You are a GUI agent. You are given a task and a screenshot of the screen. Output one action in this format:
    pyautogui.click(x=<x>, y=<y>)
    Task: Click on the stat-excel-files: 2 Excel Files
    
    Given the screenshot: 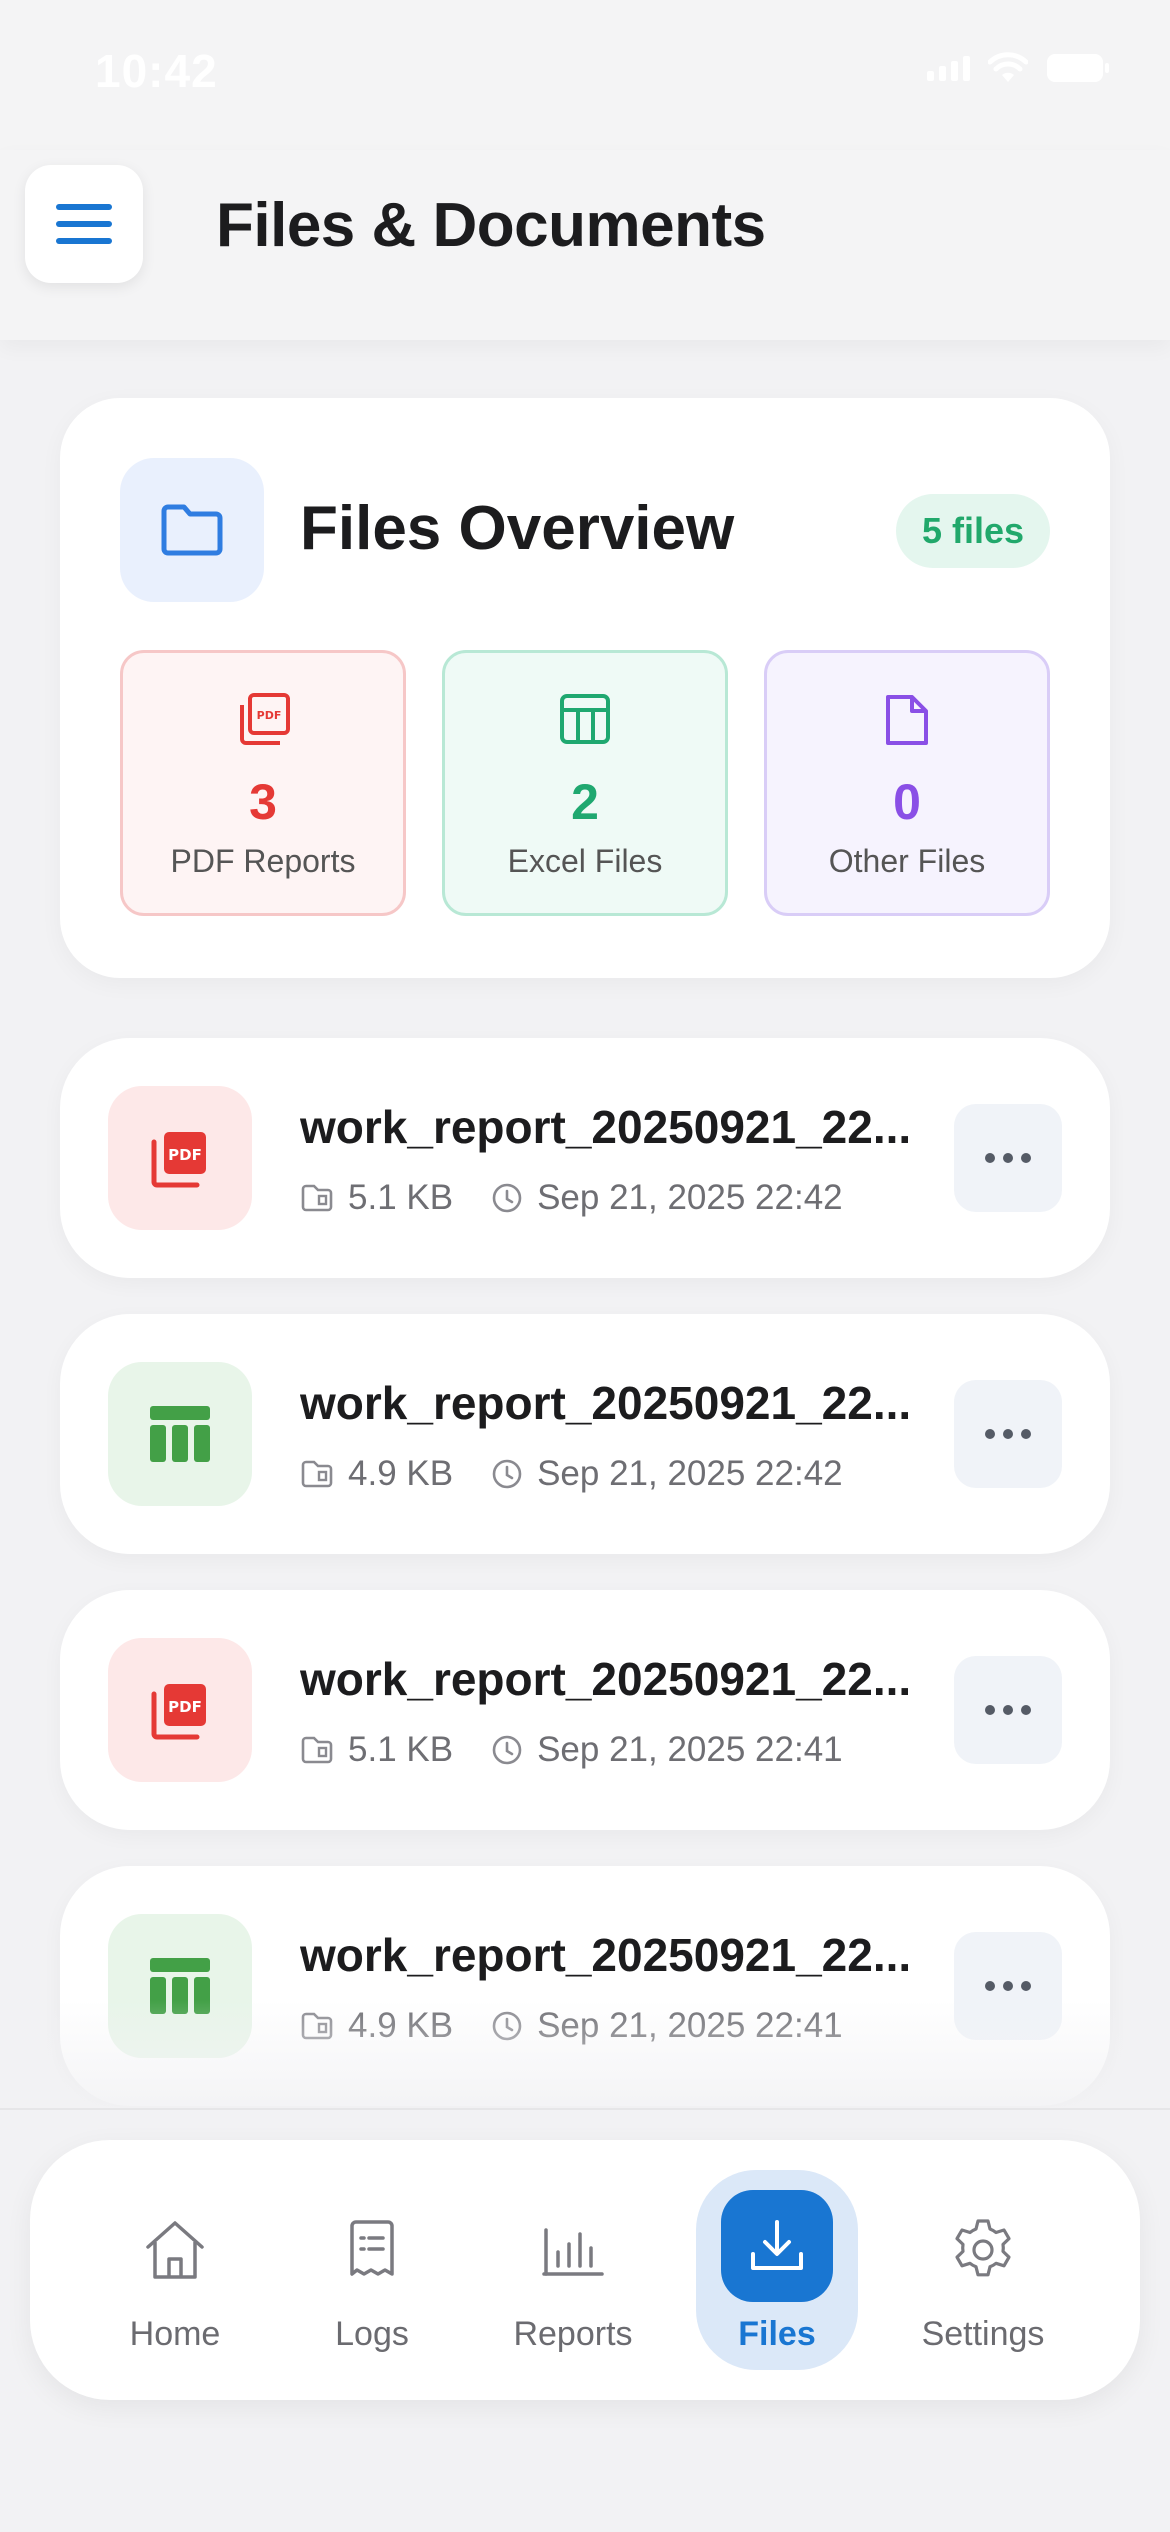 What is the action you would take?
    pyautogui.click(x=585, y=783)
    